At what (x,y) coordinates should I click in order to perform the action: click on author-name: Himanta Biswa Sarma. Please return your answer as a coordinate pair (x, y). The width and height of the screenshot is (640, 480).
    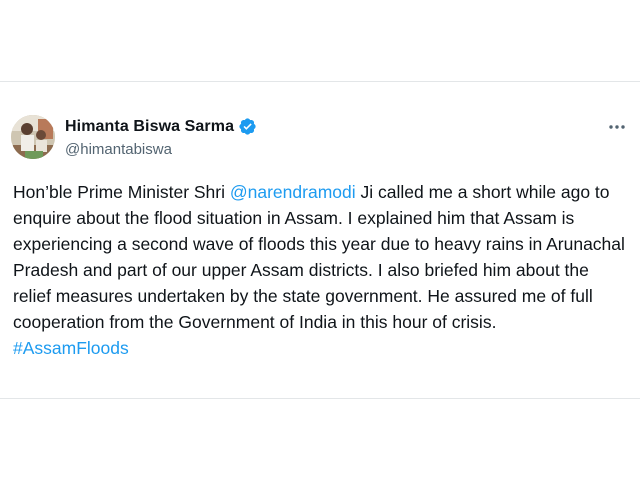
    Looking at the image, I should click on (149, 127).